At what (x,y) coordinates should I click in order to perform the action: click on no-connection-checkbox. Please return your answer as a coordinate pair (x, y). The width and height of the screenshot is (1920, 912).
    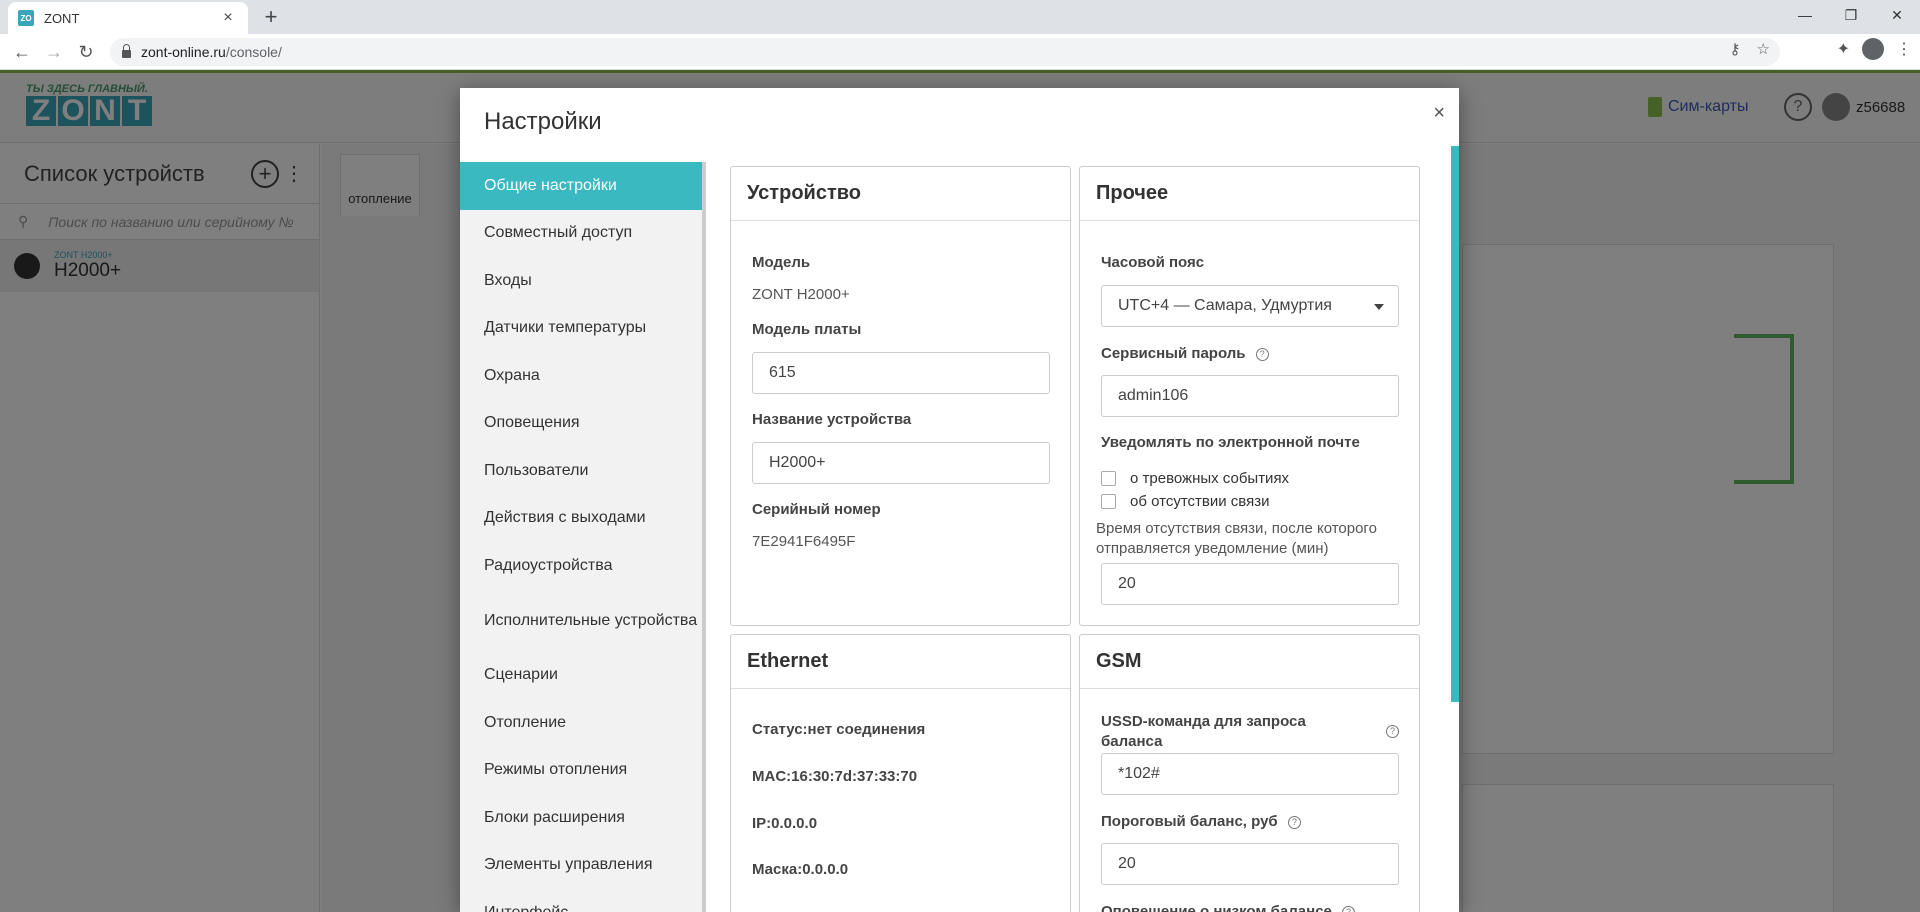
    Looking at the image, I should click on (1108, 501).